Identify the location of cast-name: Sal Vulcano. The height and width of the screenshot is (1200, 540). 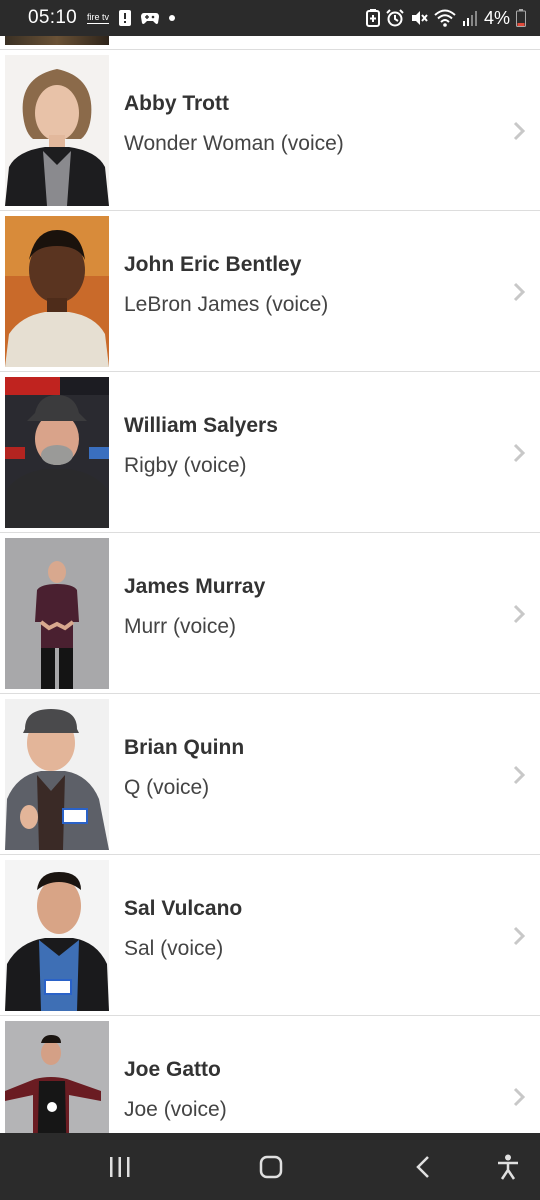
(183, 908).